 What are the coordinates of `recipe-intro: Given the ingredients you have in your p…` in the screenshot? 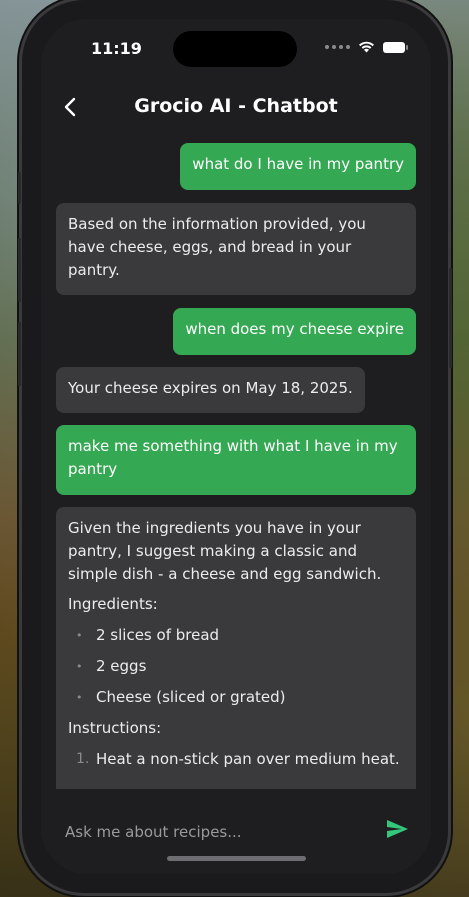 It's located at (225, 551).